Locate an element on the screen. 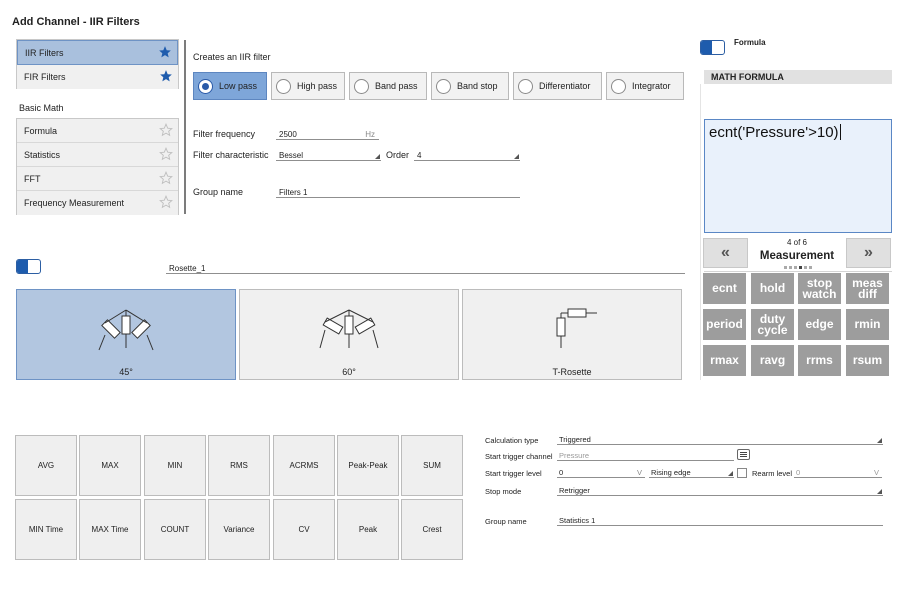 The width and height of the screenshot is (900, 600). category-item-frequency-measurement: Frequency Measurement is located at coordinates (97, 203).